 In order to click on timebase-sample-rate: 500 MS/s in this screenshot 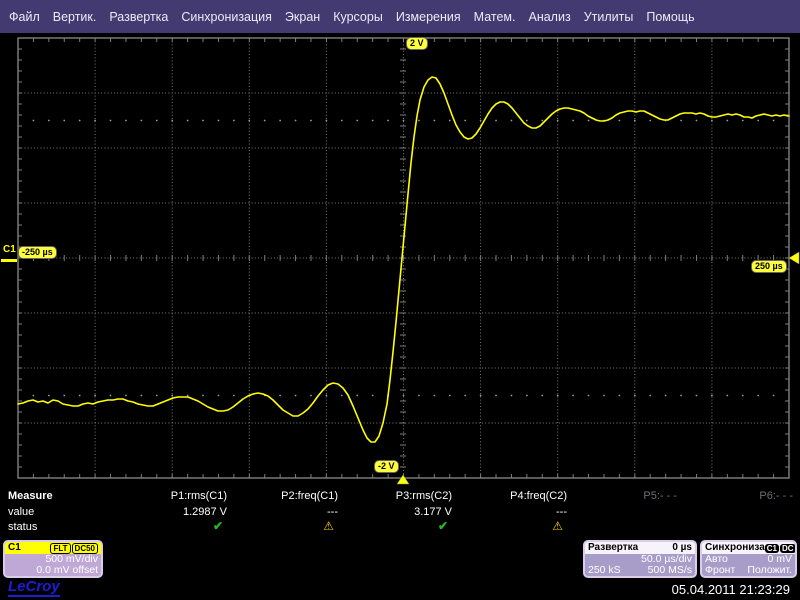, I will do `click(669, 570)`.